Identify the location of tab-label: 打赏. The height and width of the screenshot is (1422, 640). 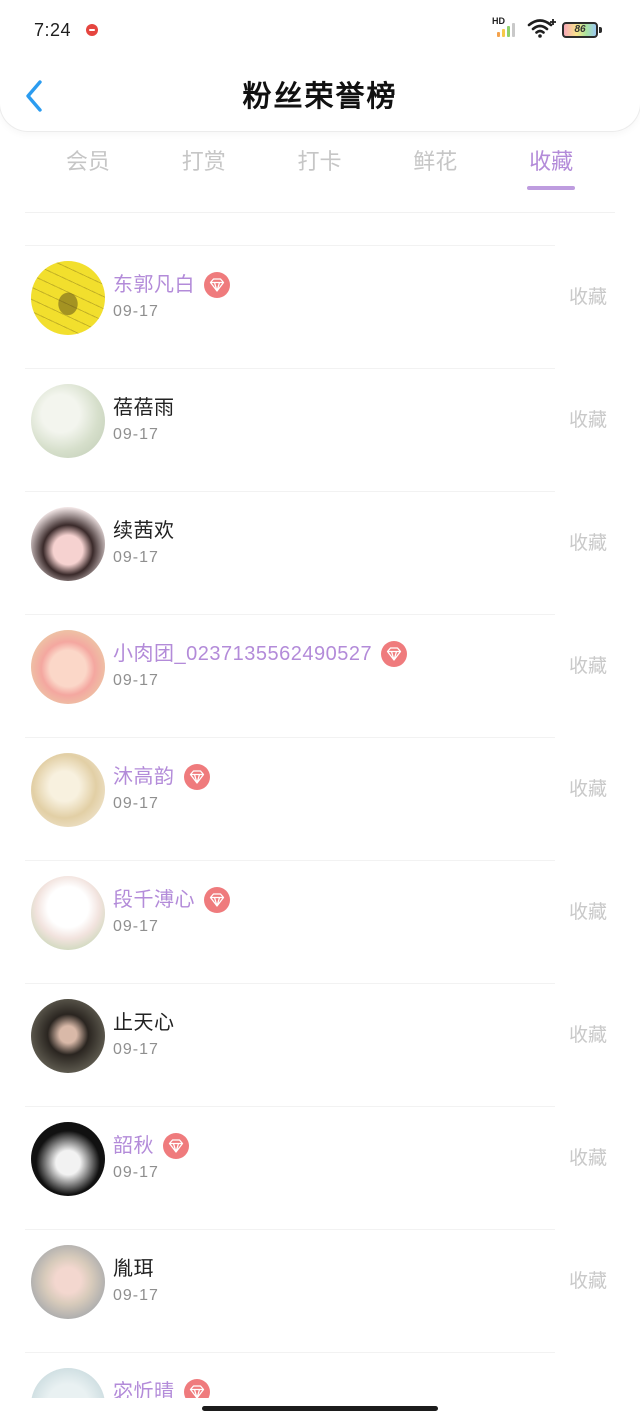
(203, 161).